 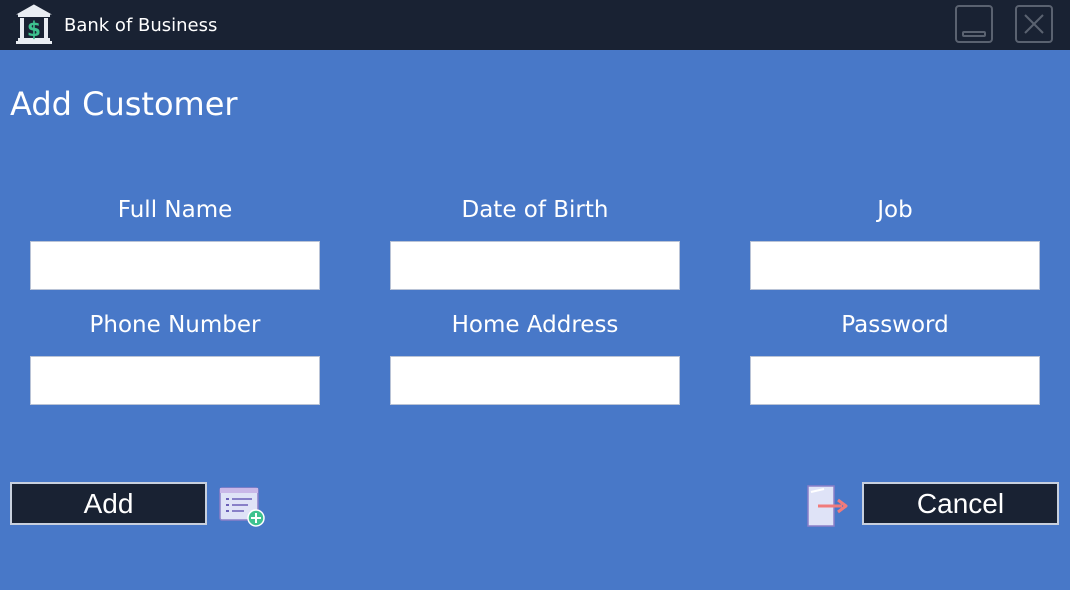 I want to click on bank-dollar-icon: $, so click(x=34, y=24).